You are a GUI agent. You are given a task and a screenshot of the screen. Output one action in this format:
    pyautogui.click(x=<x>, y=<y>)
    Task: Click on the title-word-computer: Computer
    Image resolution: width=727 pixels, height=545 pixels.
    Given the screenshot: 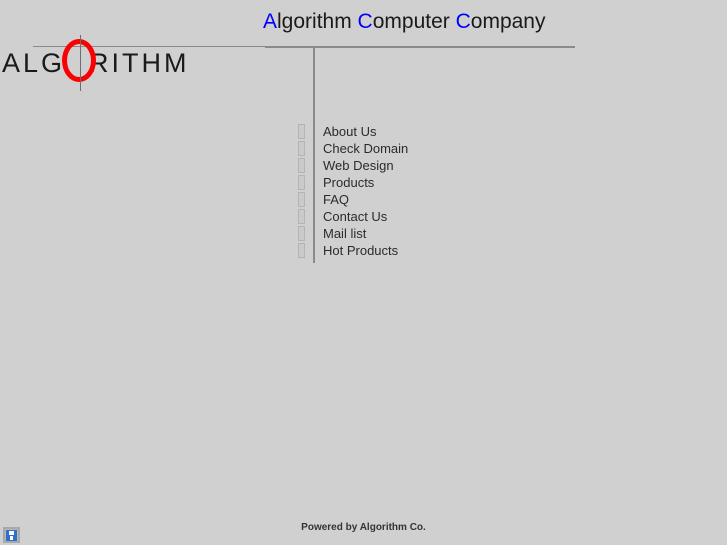 What is the action you would take?
    pyautogui.click(x=407, y=21)
    